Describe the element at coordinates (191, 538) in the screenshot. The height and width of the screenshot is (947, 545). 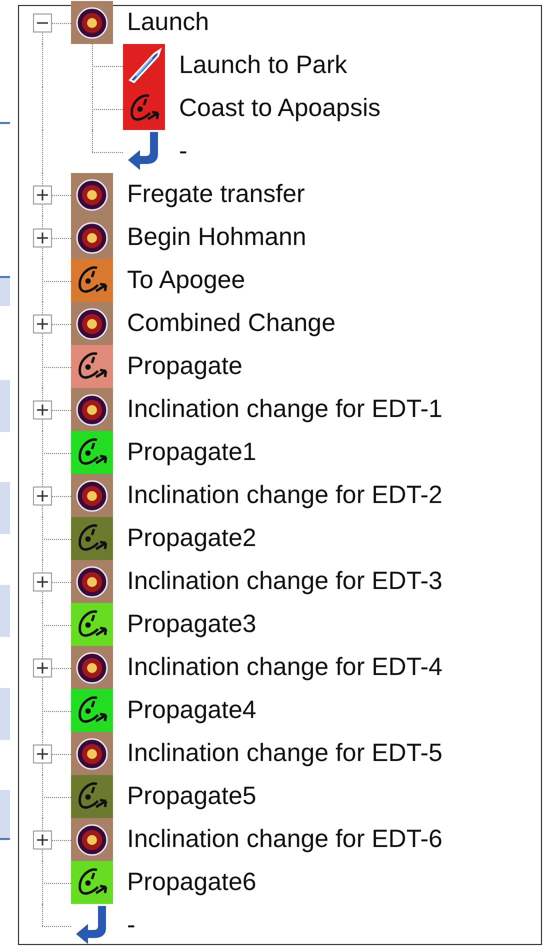
I see `tree-item: Propagate2` at that location.